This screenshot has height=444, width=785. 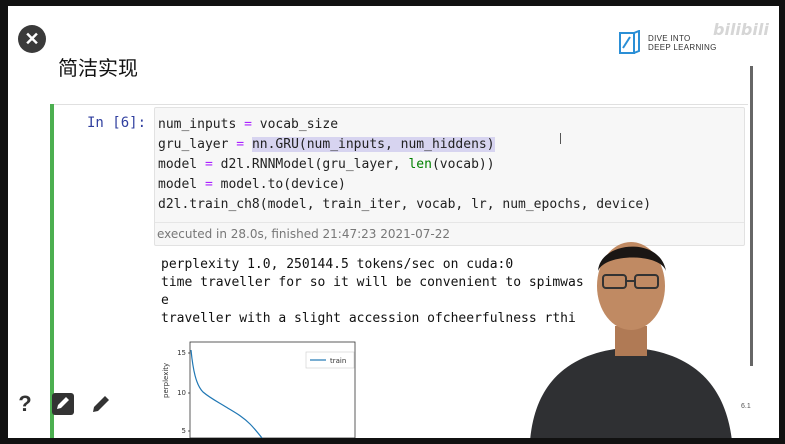 I want to click on perplexity-plot: perplexity 15 10 5 train, so click(x=259, y=389).